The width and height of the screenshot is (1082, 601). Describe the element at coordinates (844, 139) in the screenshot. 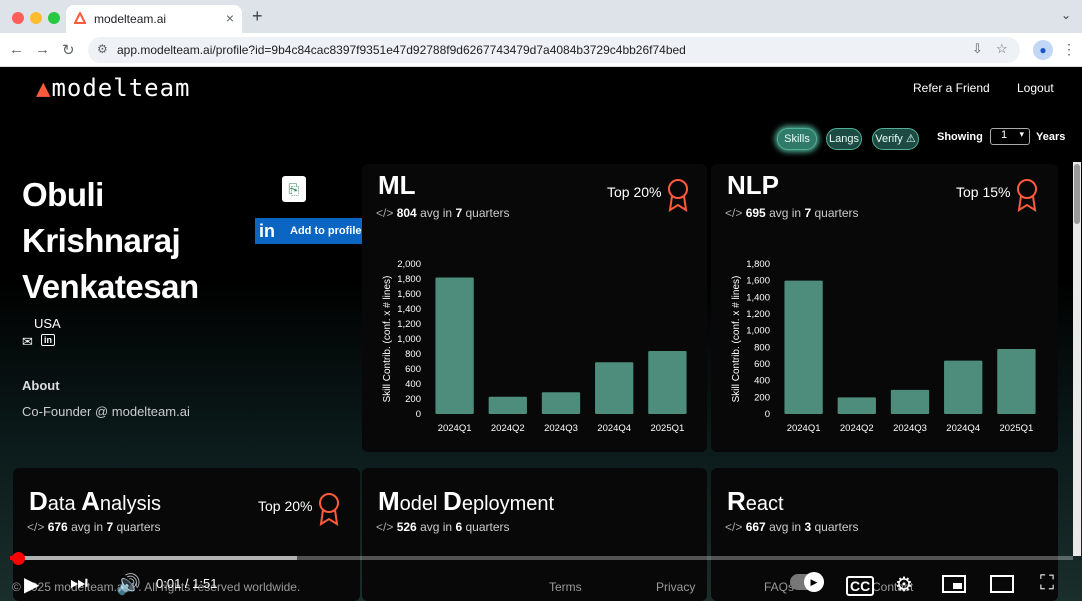

I see `langs-toggle: Langs` at that location.